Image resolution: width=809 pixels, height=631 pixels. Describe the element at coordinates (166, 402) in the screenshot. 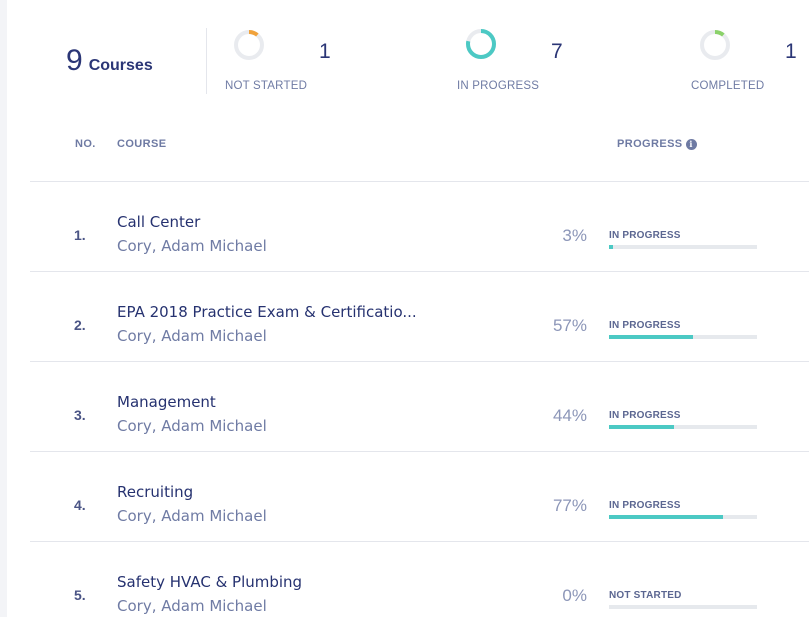

I see `course-title: Management` at that location.